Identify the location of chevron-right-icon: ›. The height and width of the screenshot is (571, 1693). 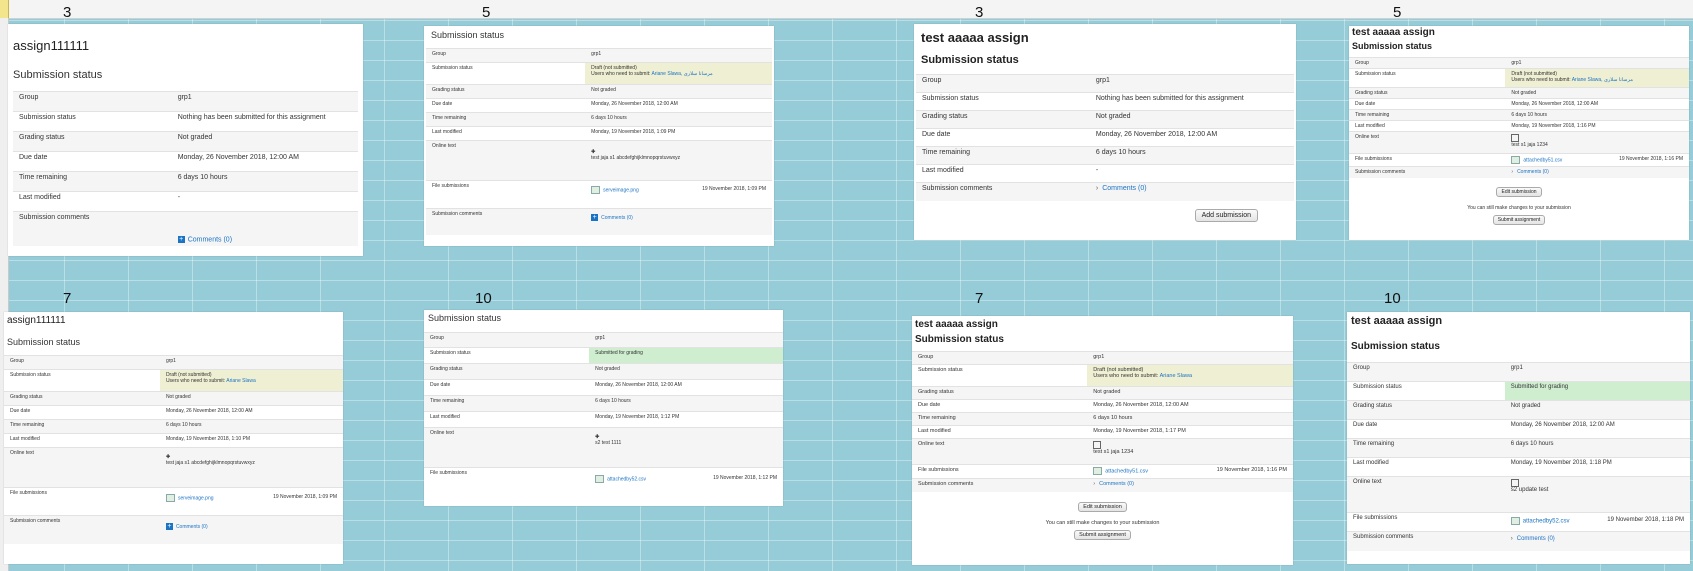
(1094, 484).